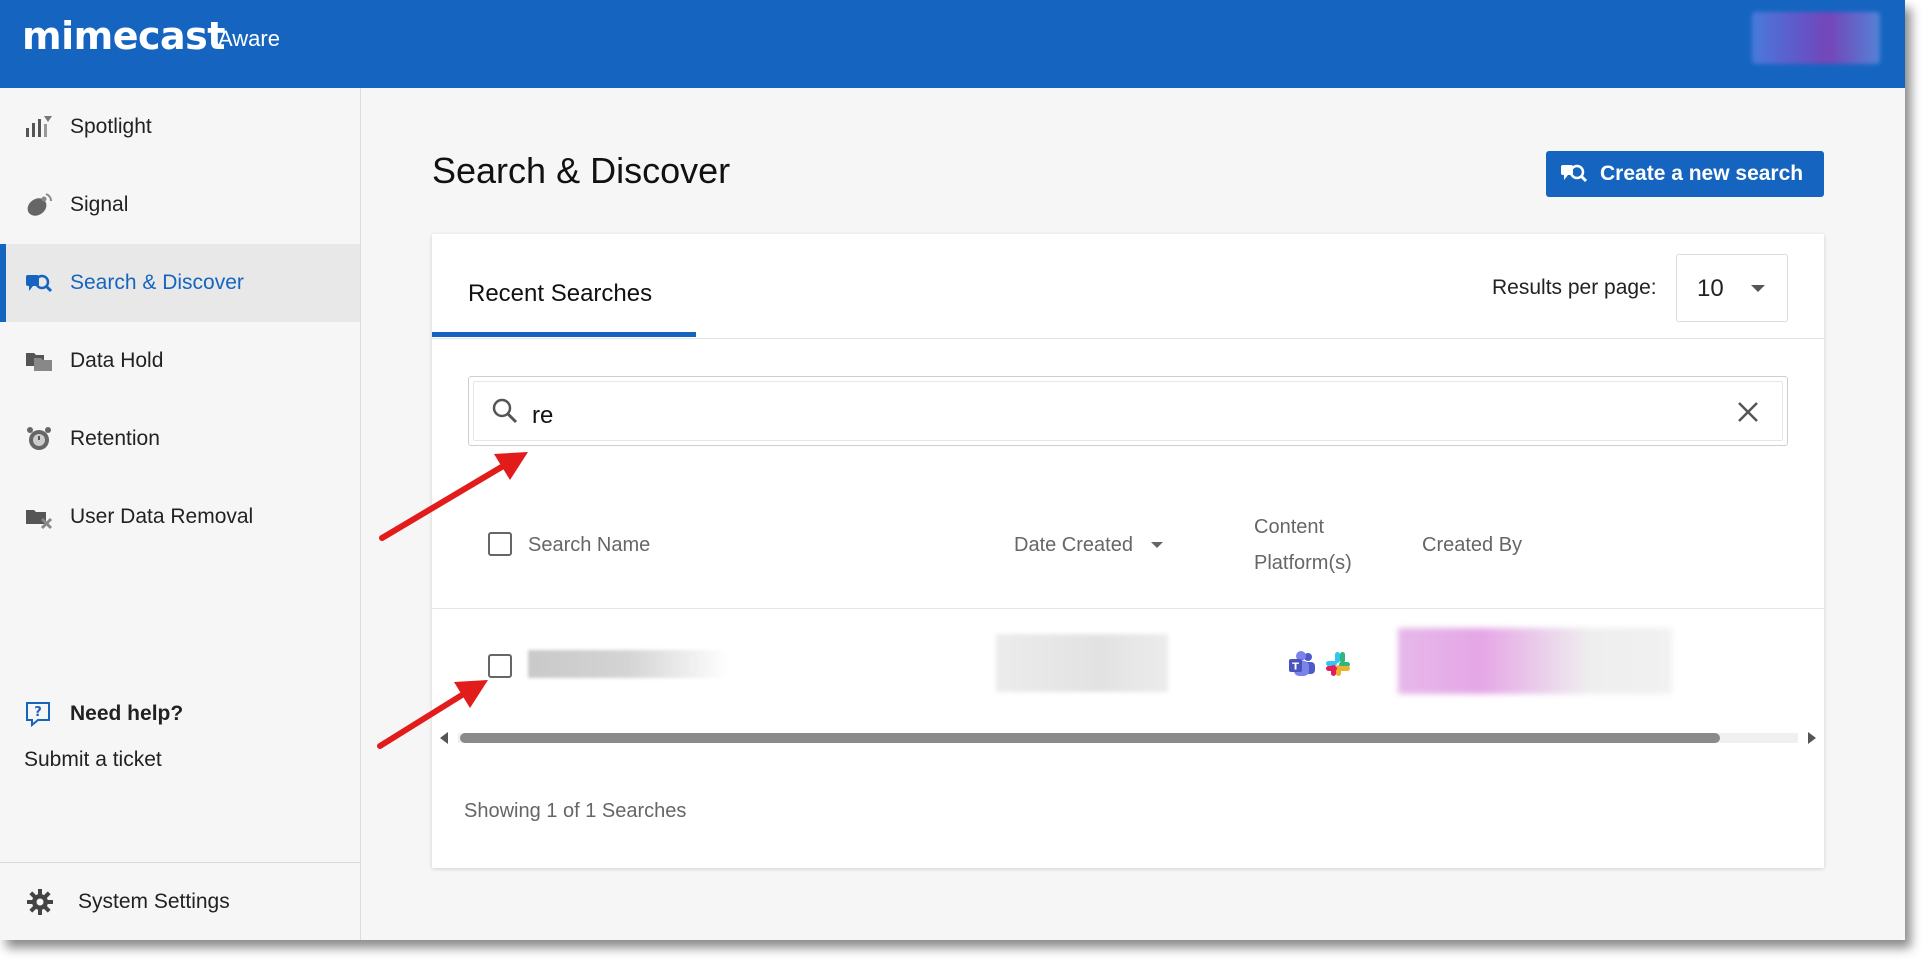  What do you see at coordinates (1535, 661) in the screenshot?
I see `redacted-created-by` at bounding box center [1535, 661].